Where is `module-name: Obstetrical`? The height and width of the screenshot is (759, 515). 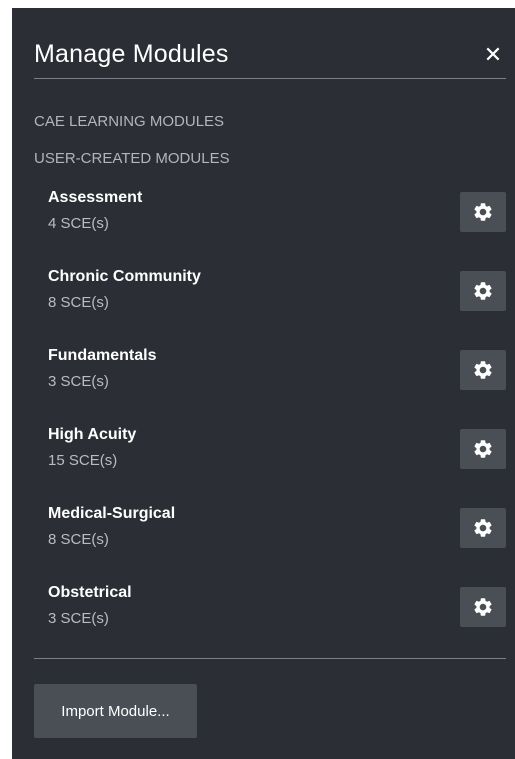 module-name: Obstetrical is located at coordinates (90, 592).